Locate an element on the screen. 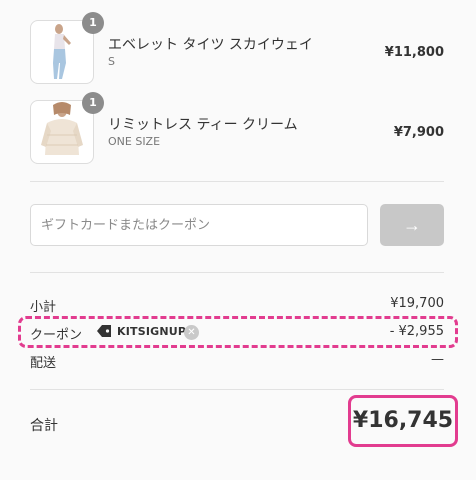  arrow-right-icon: → is located at coordinates (412, 225).